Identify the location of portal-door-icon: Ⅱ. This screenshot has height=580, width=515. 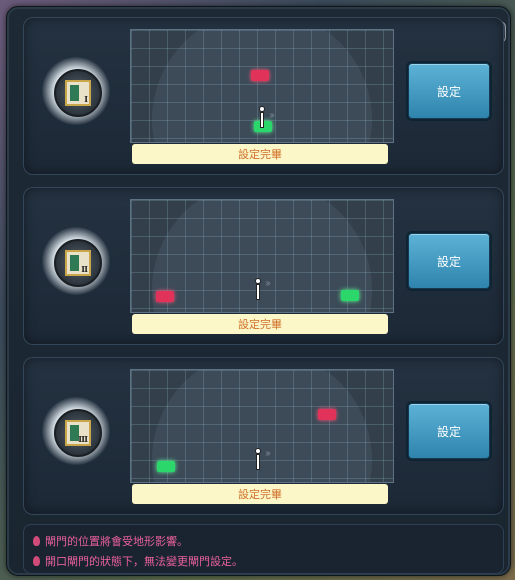
(78, 263).